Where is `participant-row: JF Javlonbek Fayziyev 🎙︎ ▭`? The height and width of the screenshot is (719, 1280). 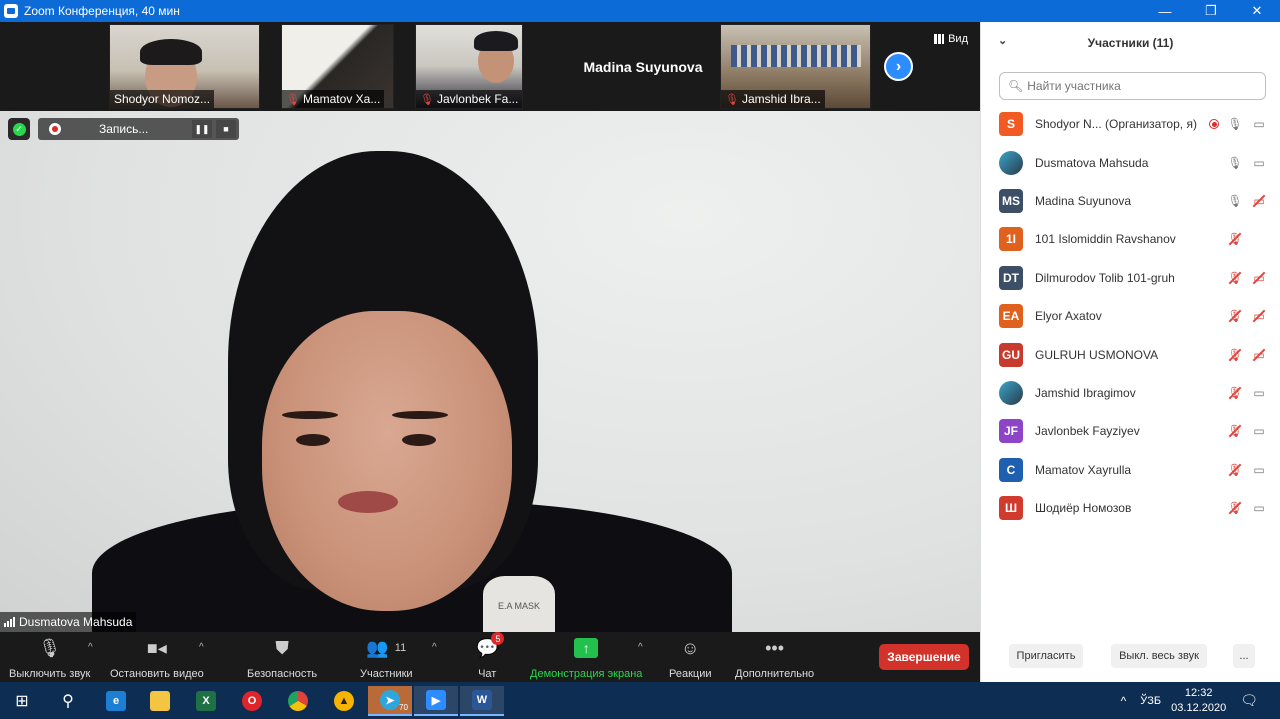 participant-row: JF Javlonbek Fayziyev 🎙︎ ▭ is located at coordinates (1130, 431).